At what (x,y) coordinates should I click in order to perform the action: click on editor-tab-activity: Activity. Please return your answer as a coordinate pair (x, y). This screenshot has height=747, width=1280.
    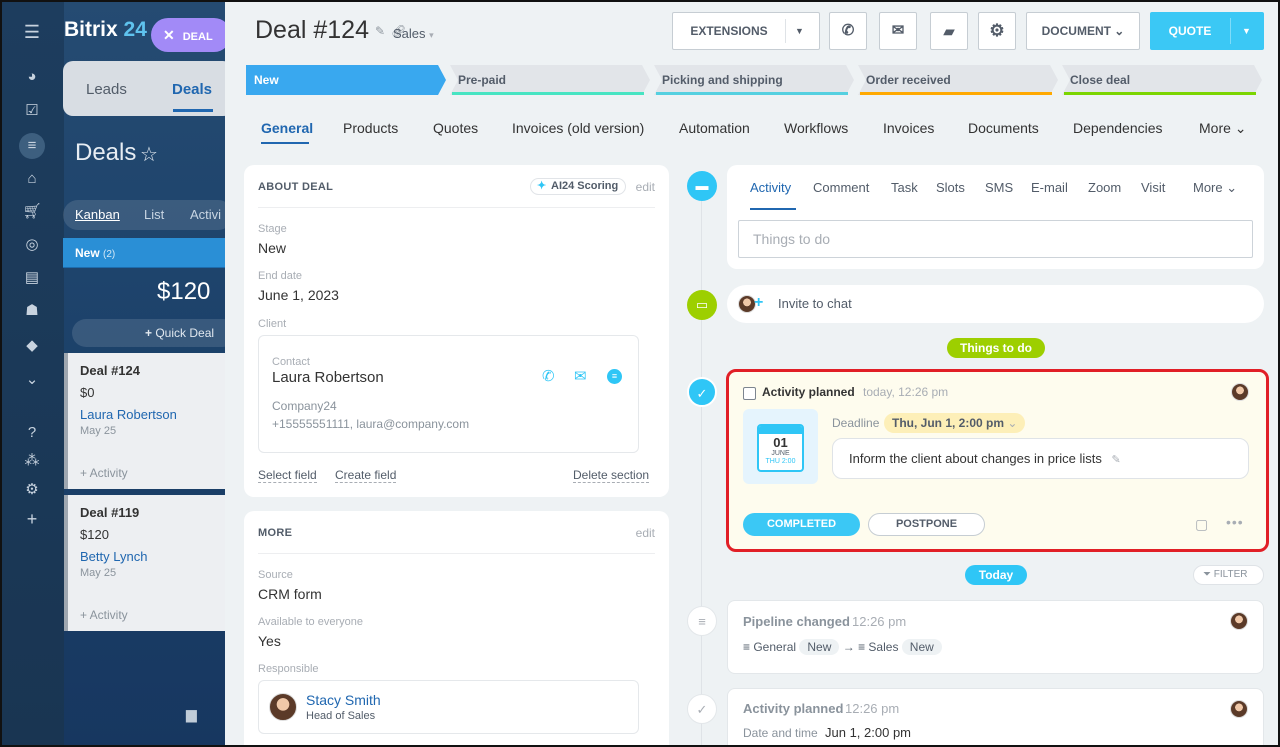
    Looking at the image, I should click on (770, 187).